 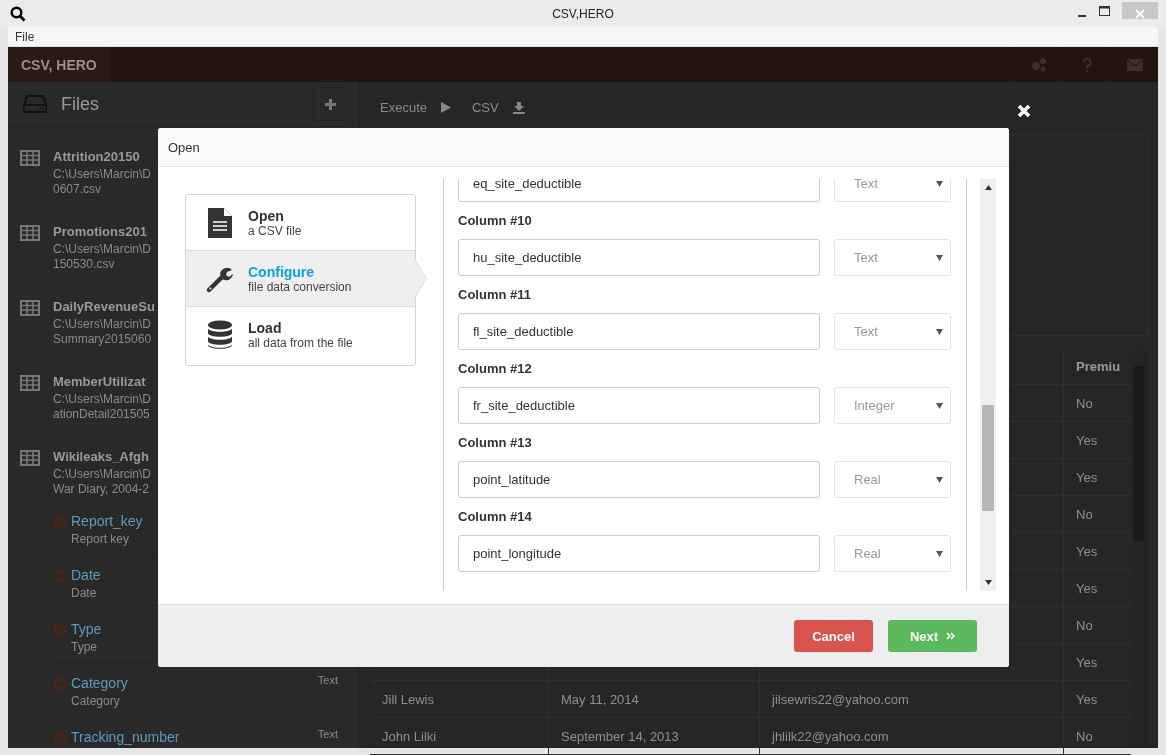 I want to click on column-name-field: fr_site_deductible, so click(x=639, y=405).